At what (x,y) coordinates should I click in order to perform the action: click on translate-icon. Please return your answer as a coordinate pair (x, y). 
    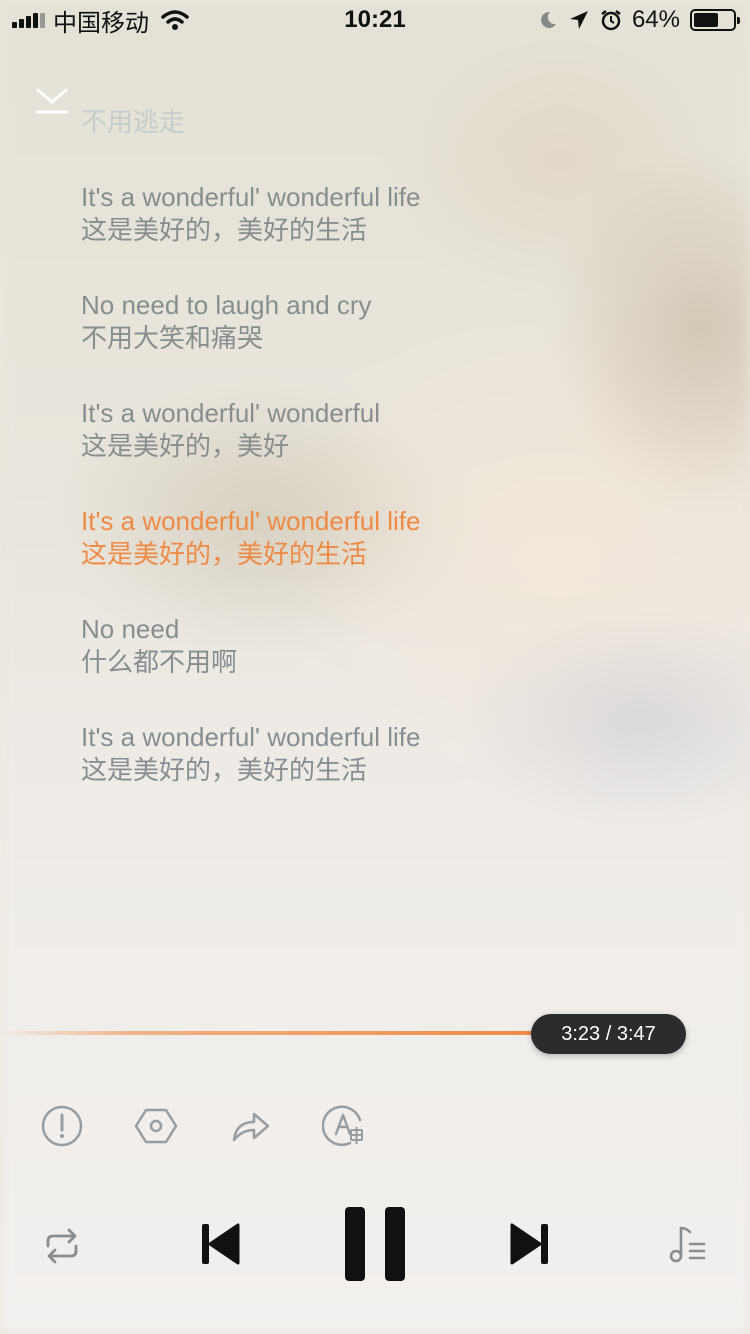
    Looking at the image, I should click on (342, 1126).